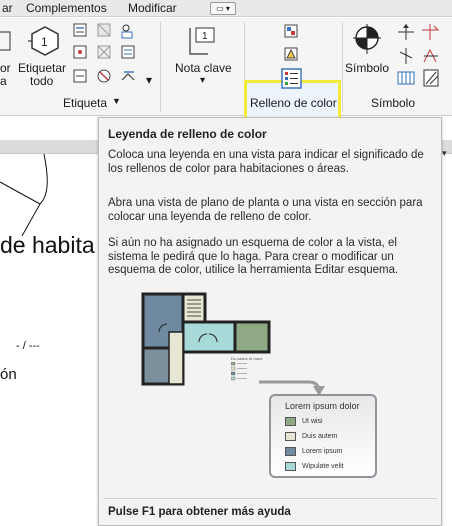 The height and width of the screenshot is (526, 452). What do you see at coordinates (430, 55) in the screenshot?
I see `path-reinforcement-icon` at bounding box center [430, 55].